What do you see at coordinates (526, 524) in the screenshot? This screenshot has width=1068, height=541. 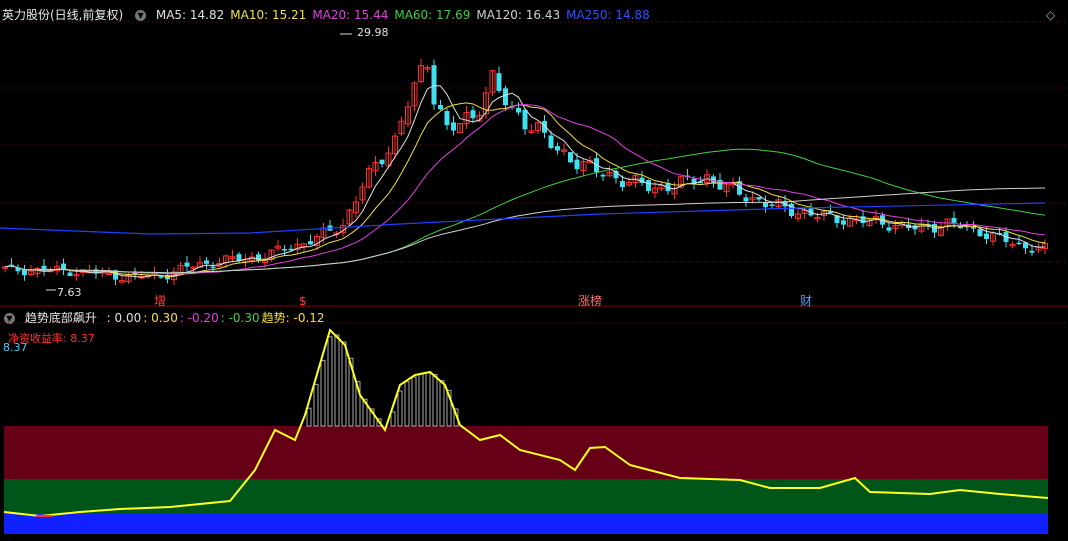 I see `band-blue` at bounding box center [526, 524].